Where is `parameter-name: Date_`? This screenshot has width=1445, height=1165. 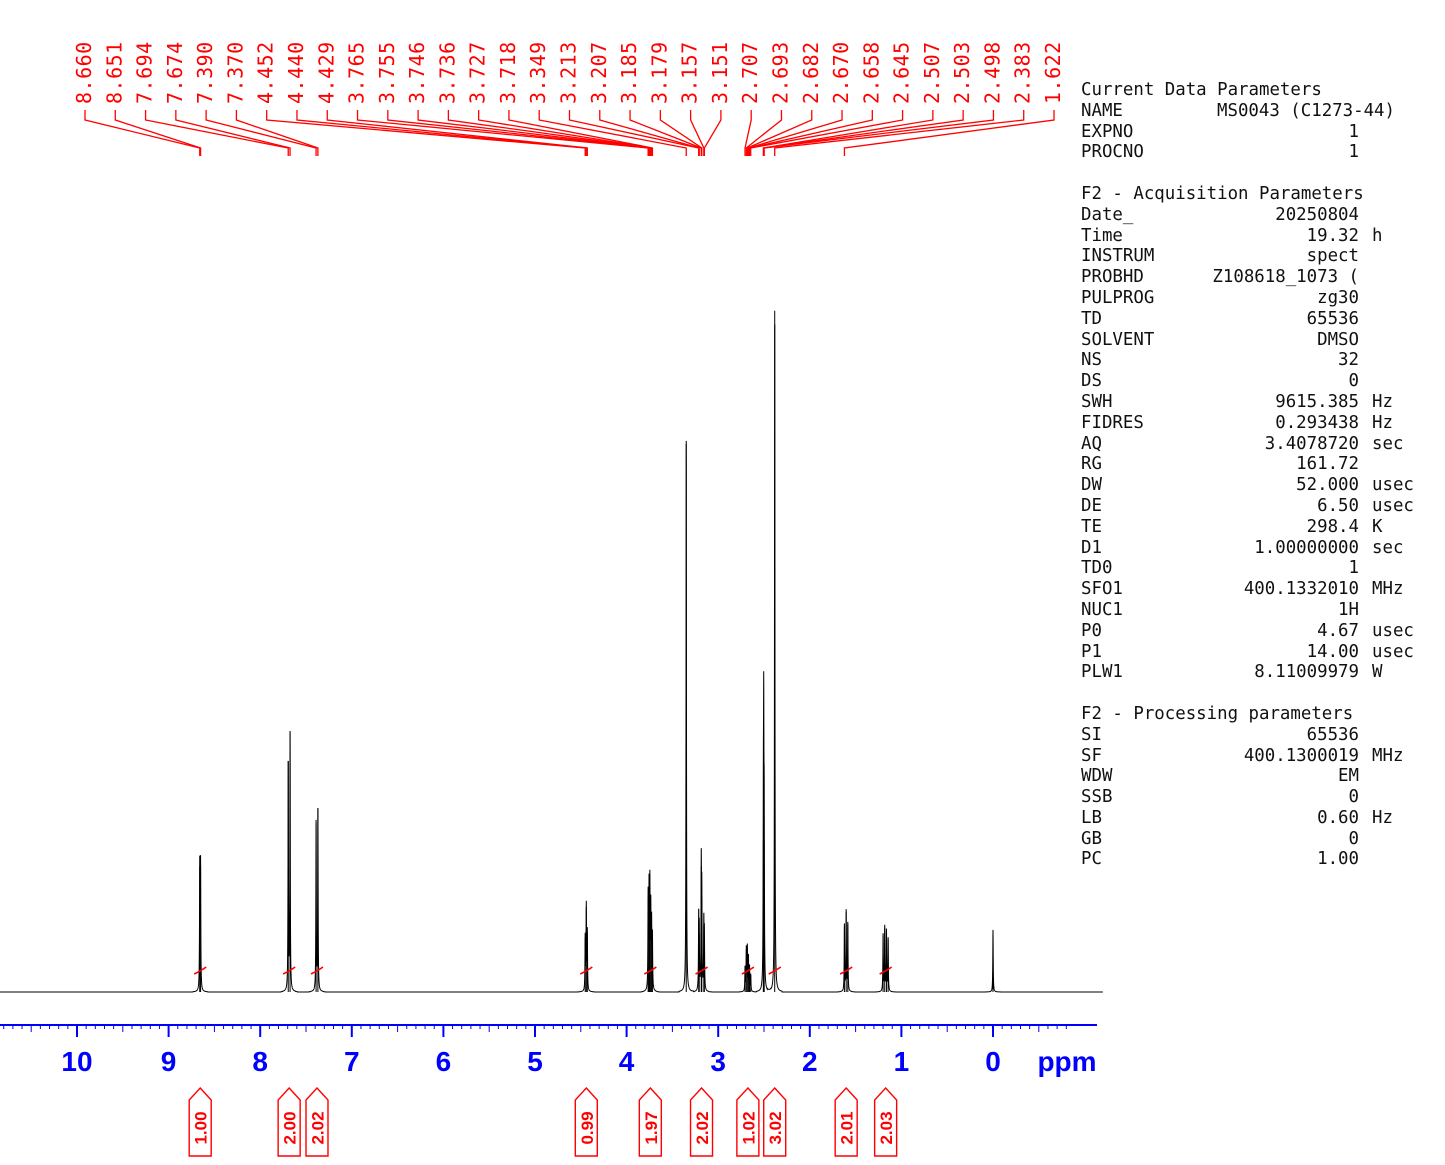 parameter-name: Date_ is located at coordinates (1107, 214).